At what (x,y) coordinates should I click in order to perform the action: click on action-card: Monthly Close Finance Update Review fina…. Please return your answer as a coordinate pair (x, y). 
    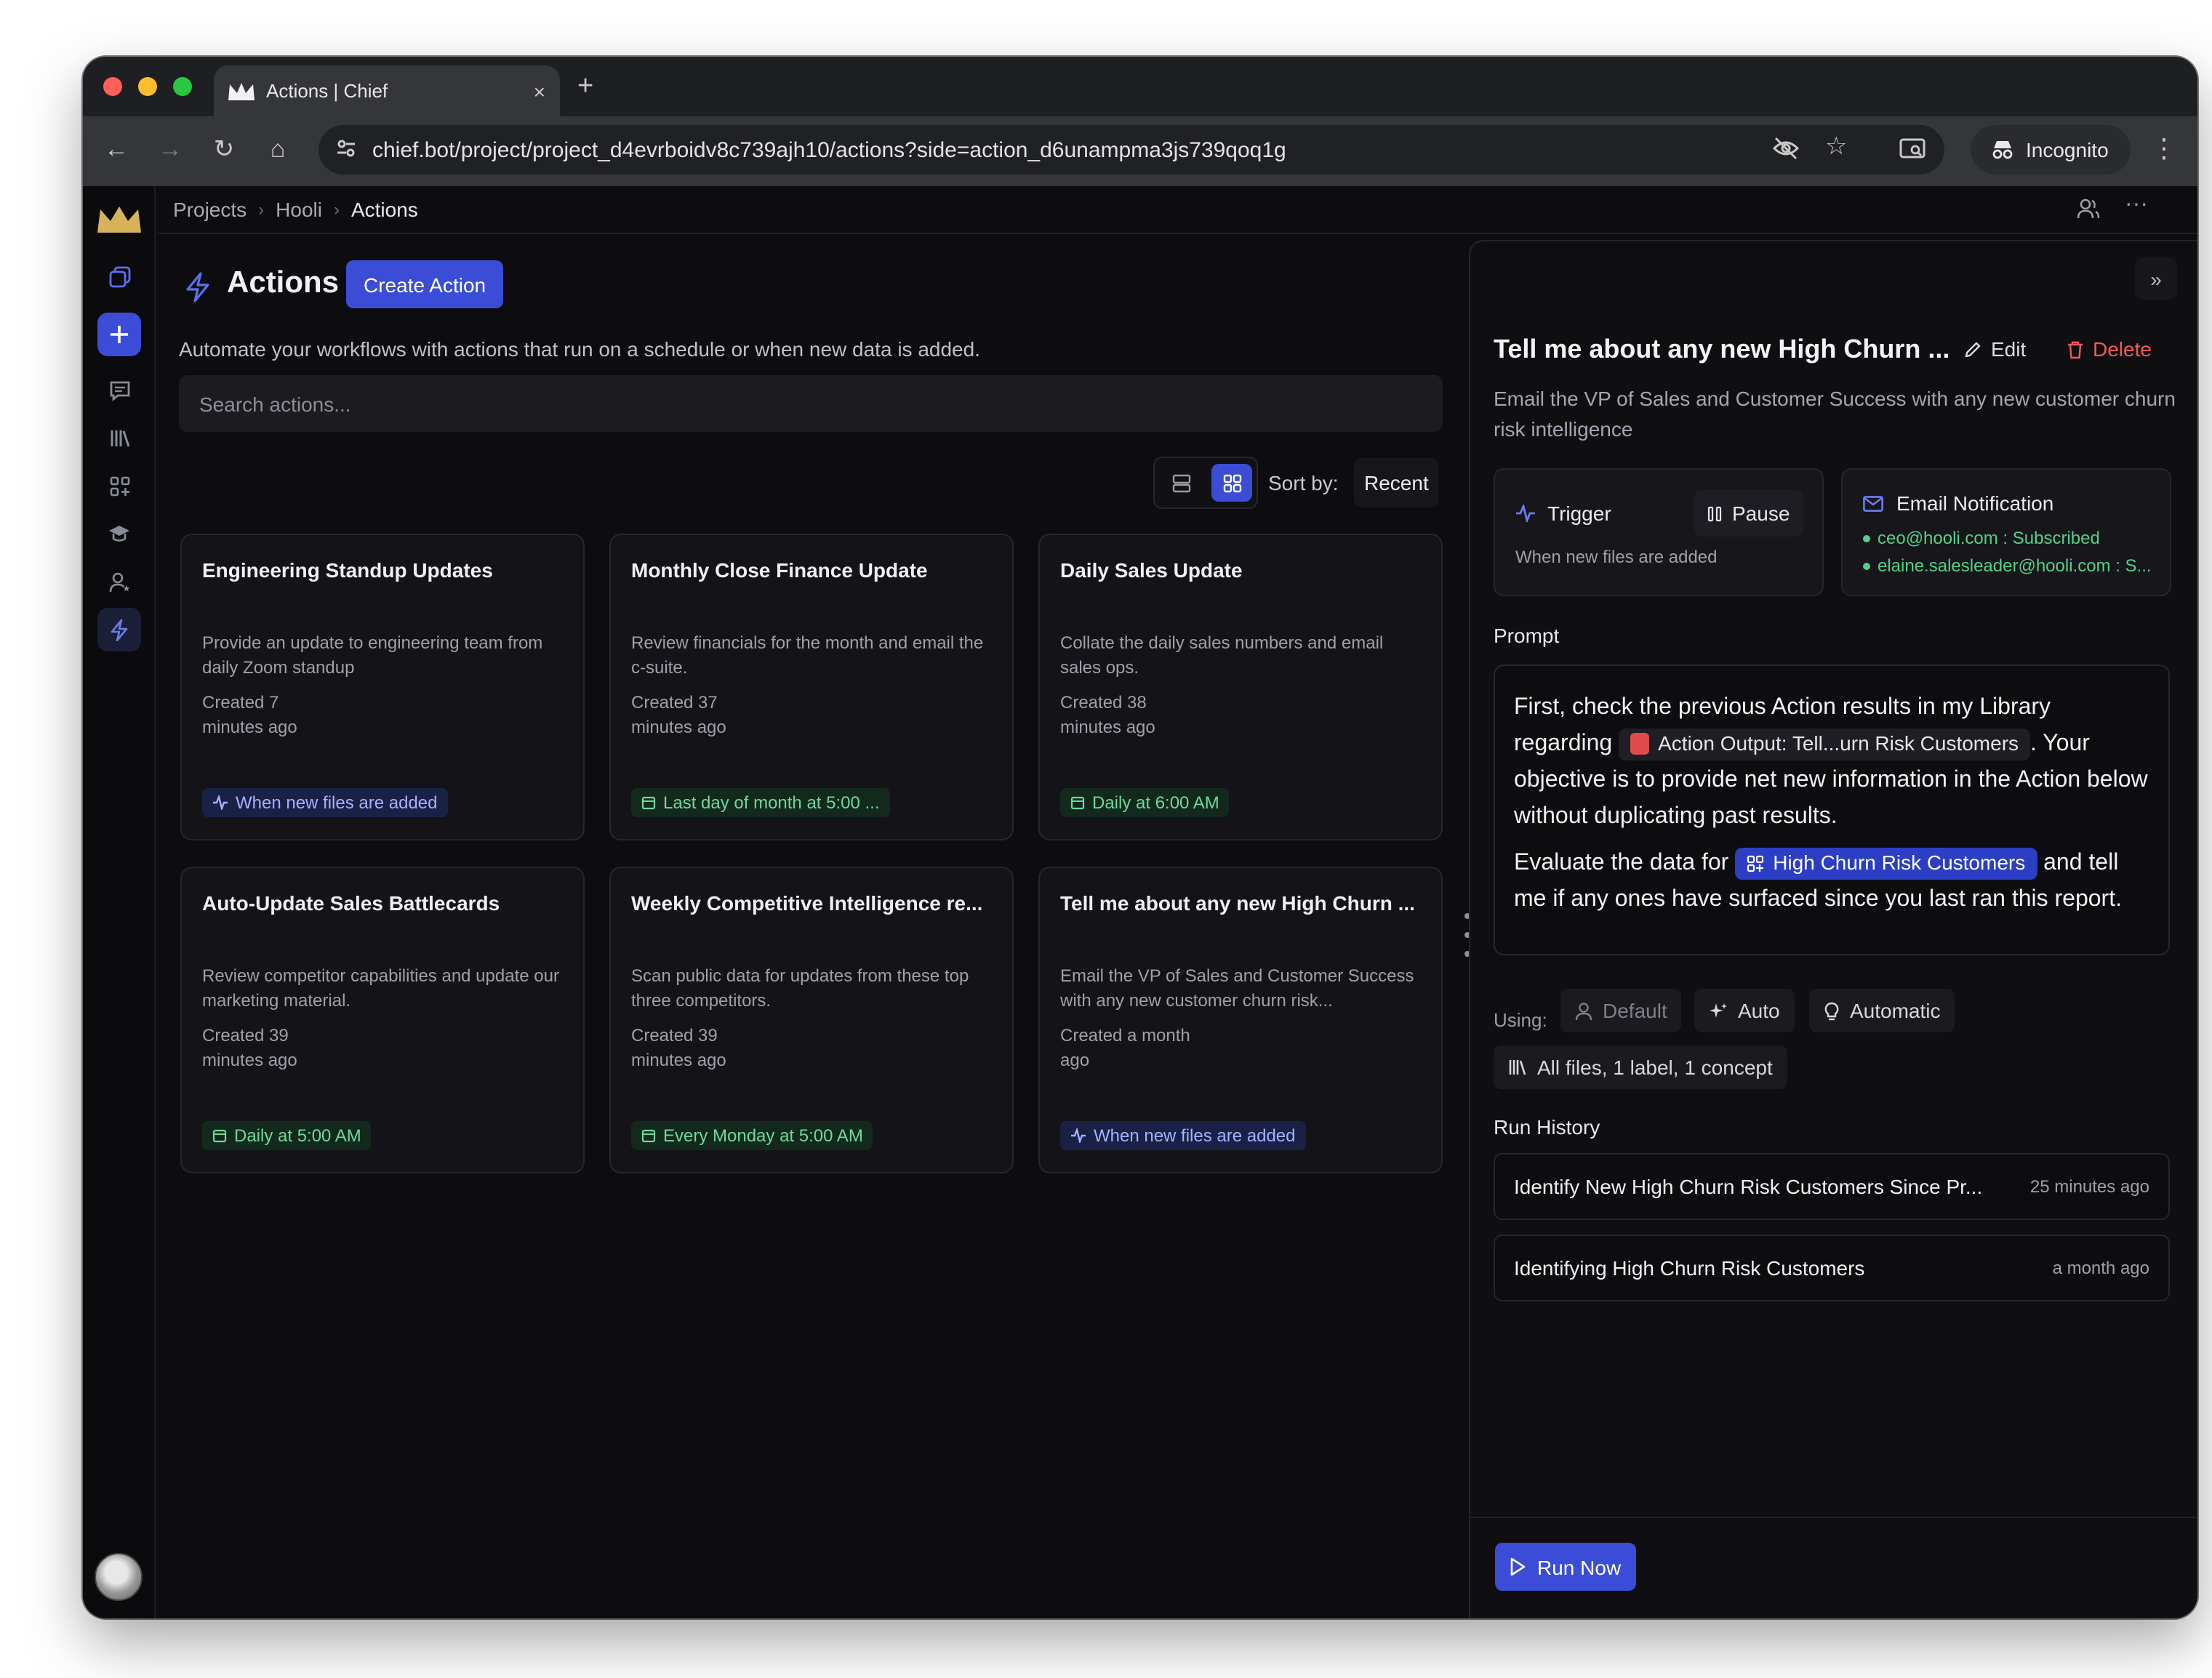
    Looking at the image, I should click on (811, 687).